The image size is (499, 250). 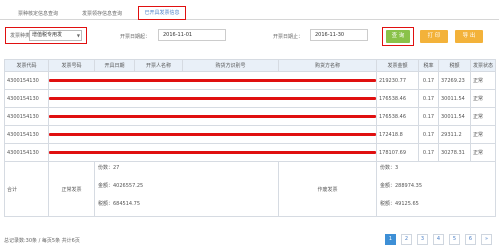 What do you see at coordinates (397, 65) in the screenshot?
I see `col-header-amount: 发票金额` at bounding box center [397, 65].